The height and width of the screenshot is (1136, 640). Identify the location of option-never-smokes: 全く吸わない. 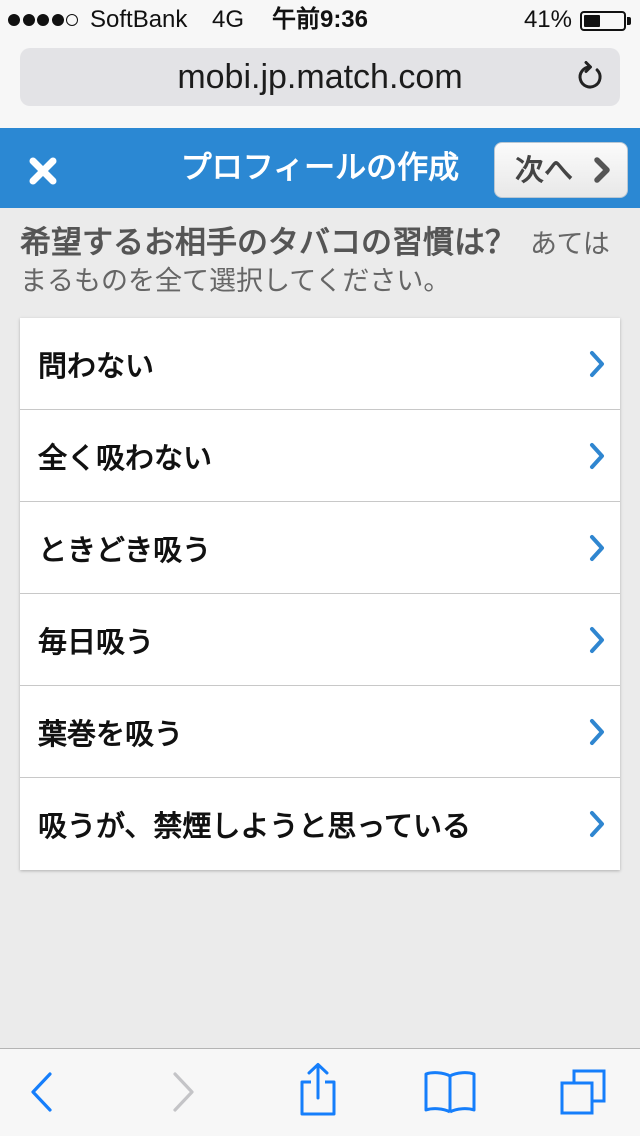
(320, 456).